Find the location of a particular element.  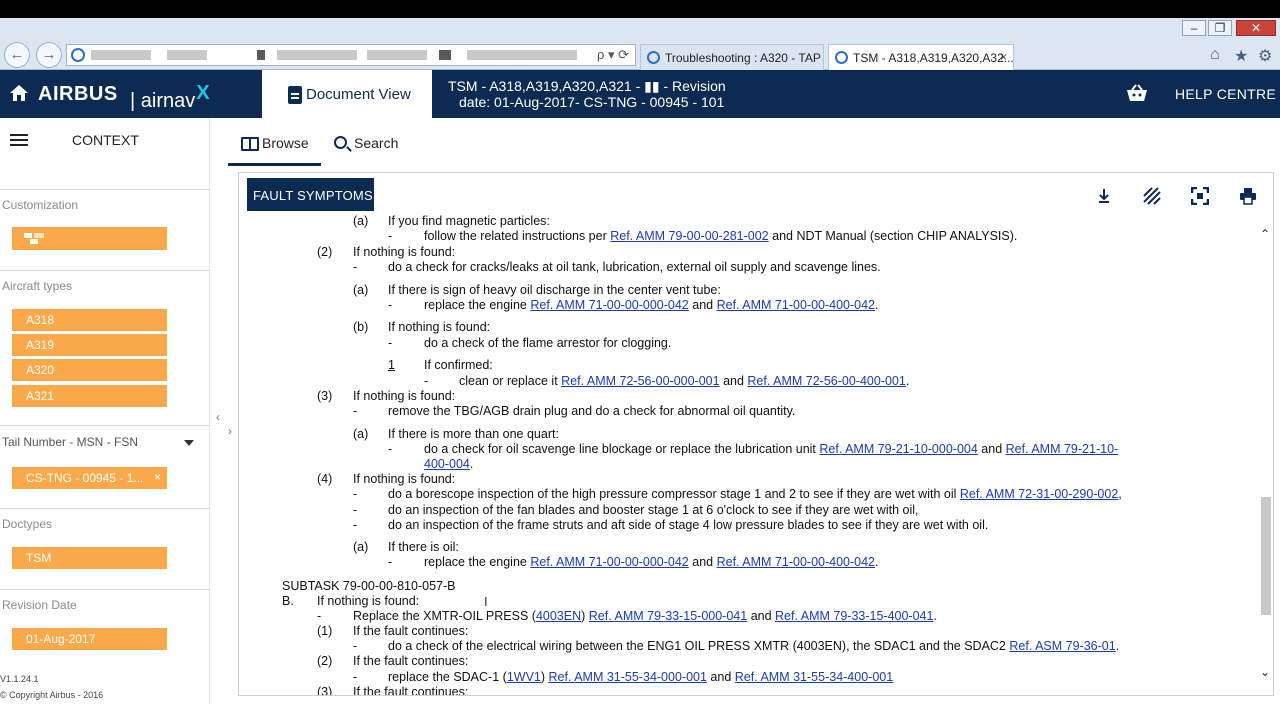

chevron-down-icon: ⌄ is located at coordinates (1265, 672).